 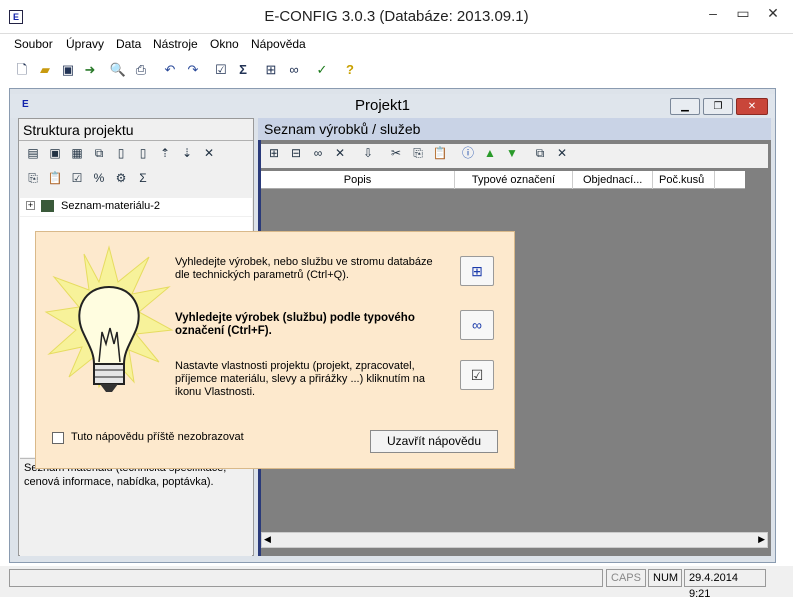 I want to click on info-icon: ⓘ, so click(x=468, y=153).